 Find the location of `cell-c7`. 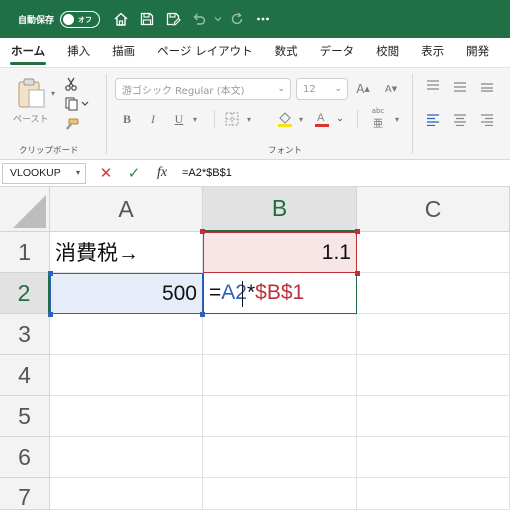

cell-c7 is located at coordinates (433, 494).